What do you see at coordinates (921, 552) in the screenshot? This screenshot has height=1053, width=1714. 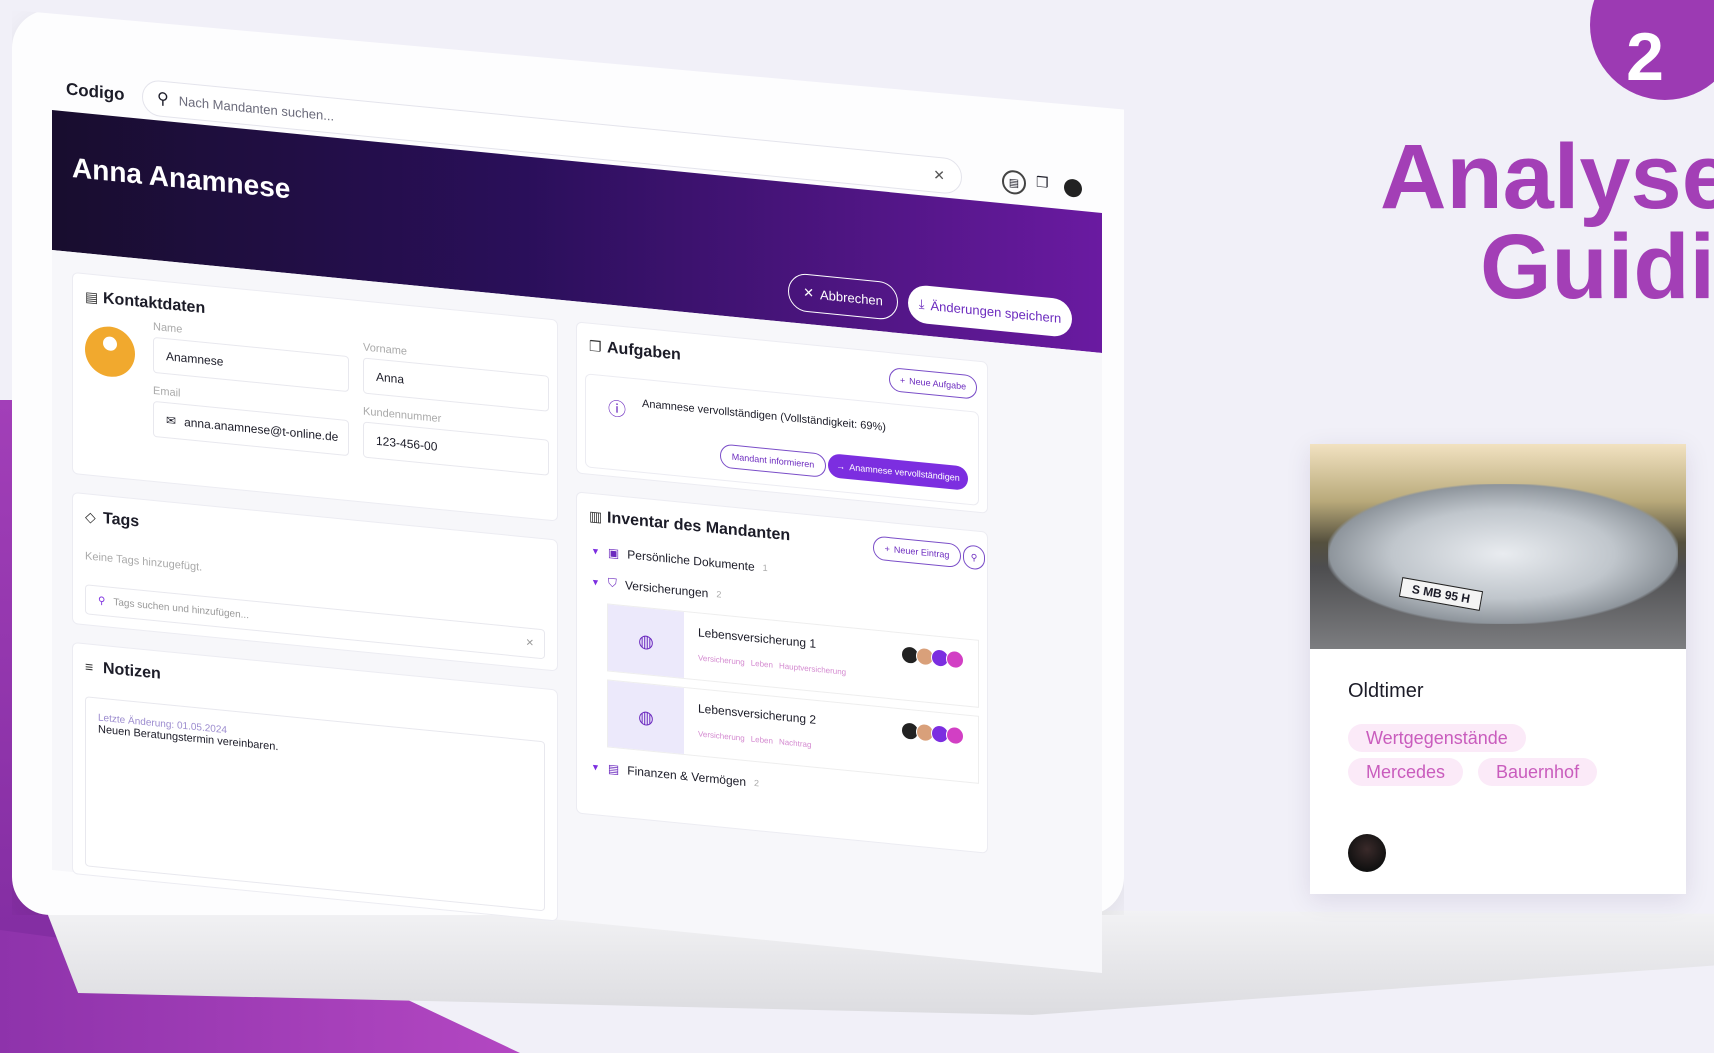 I see `new-entry-label: Neuer Eintrag` at bounding box center [921, 552].